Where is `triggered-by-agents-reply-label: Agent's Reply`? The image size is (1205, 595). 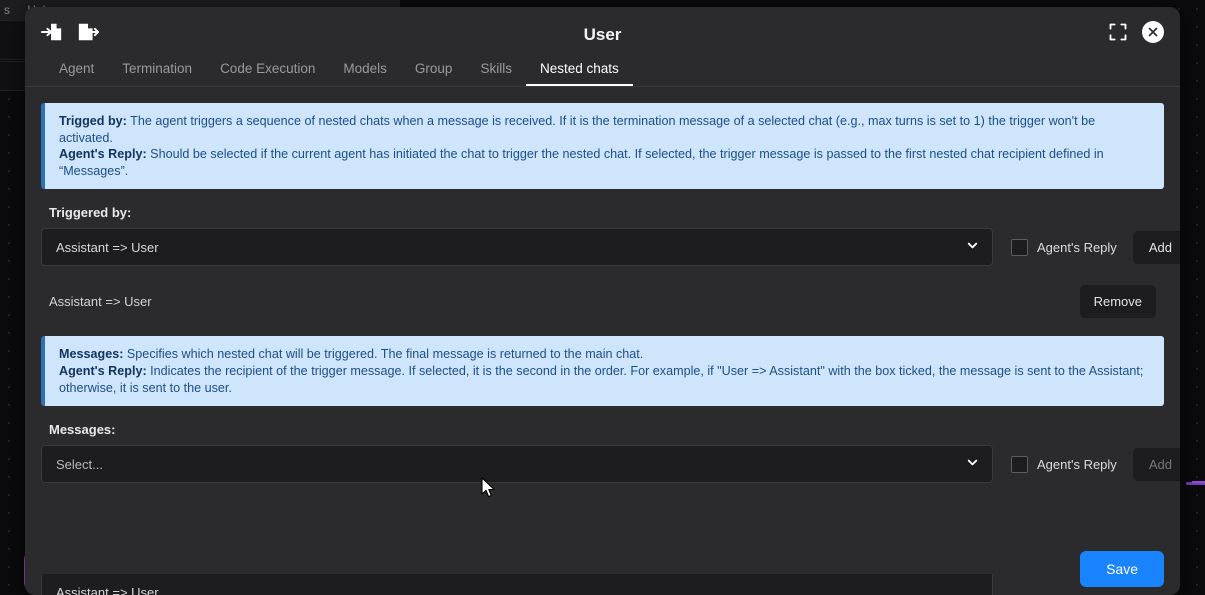
triggered-by-agents-reply-label: Agent's Reply is located at coordinates (1077, 247).